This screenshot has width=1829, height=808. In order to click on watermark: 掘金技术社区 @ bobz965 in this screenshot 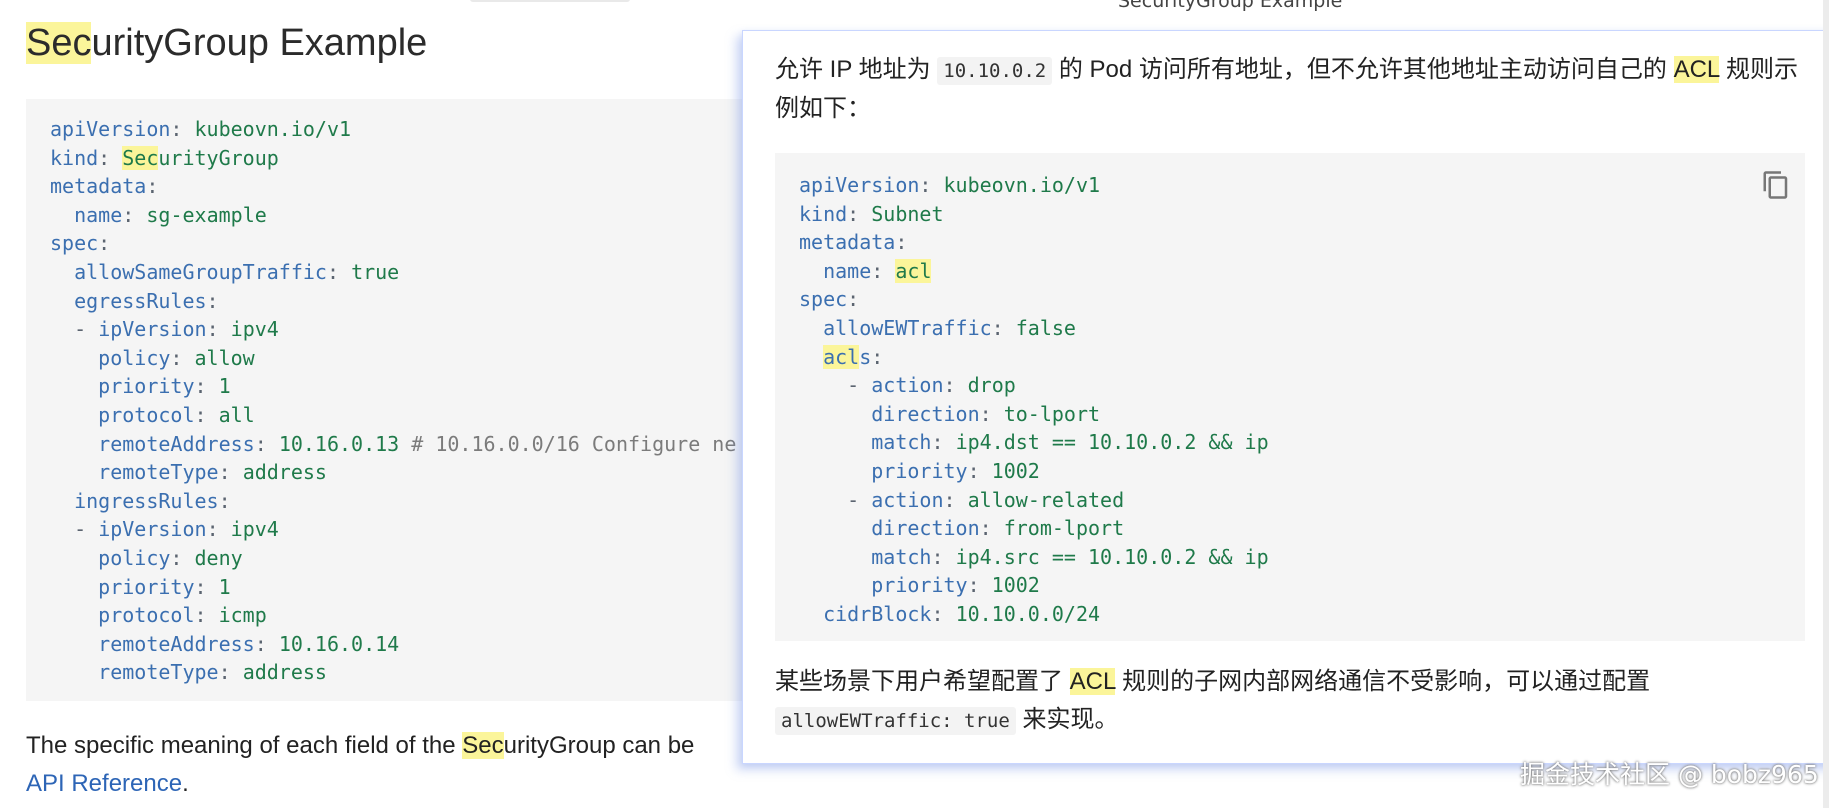, I will do `click(1669, 774)`.